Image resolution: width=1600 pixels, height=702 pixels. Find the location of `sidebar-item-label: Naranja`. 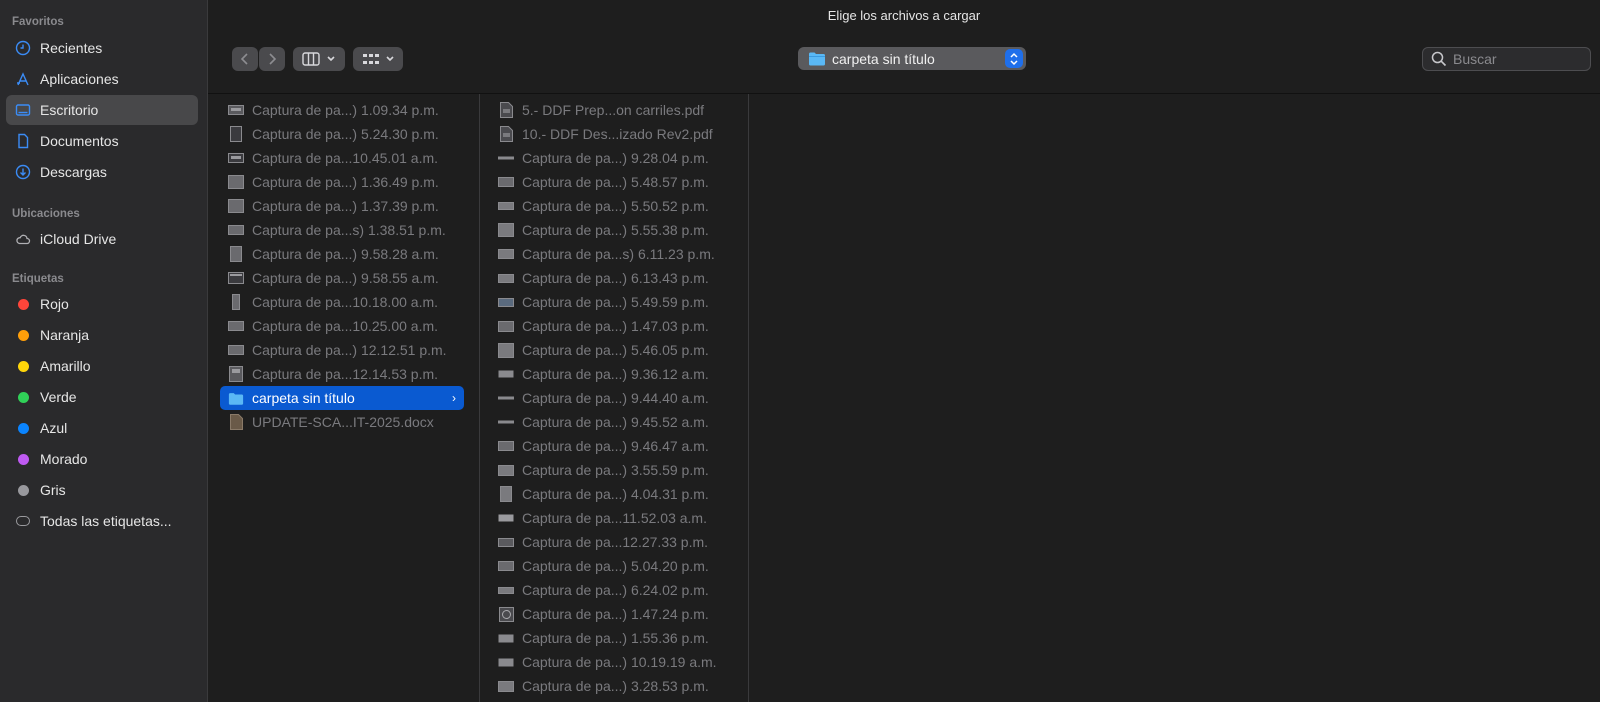

sidebar-item-label: Naranja is located at coordinates (65, 335).